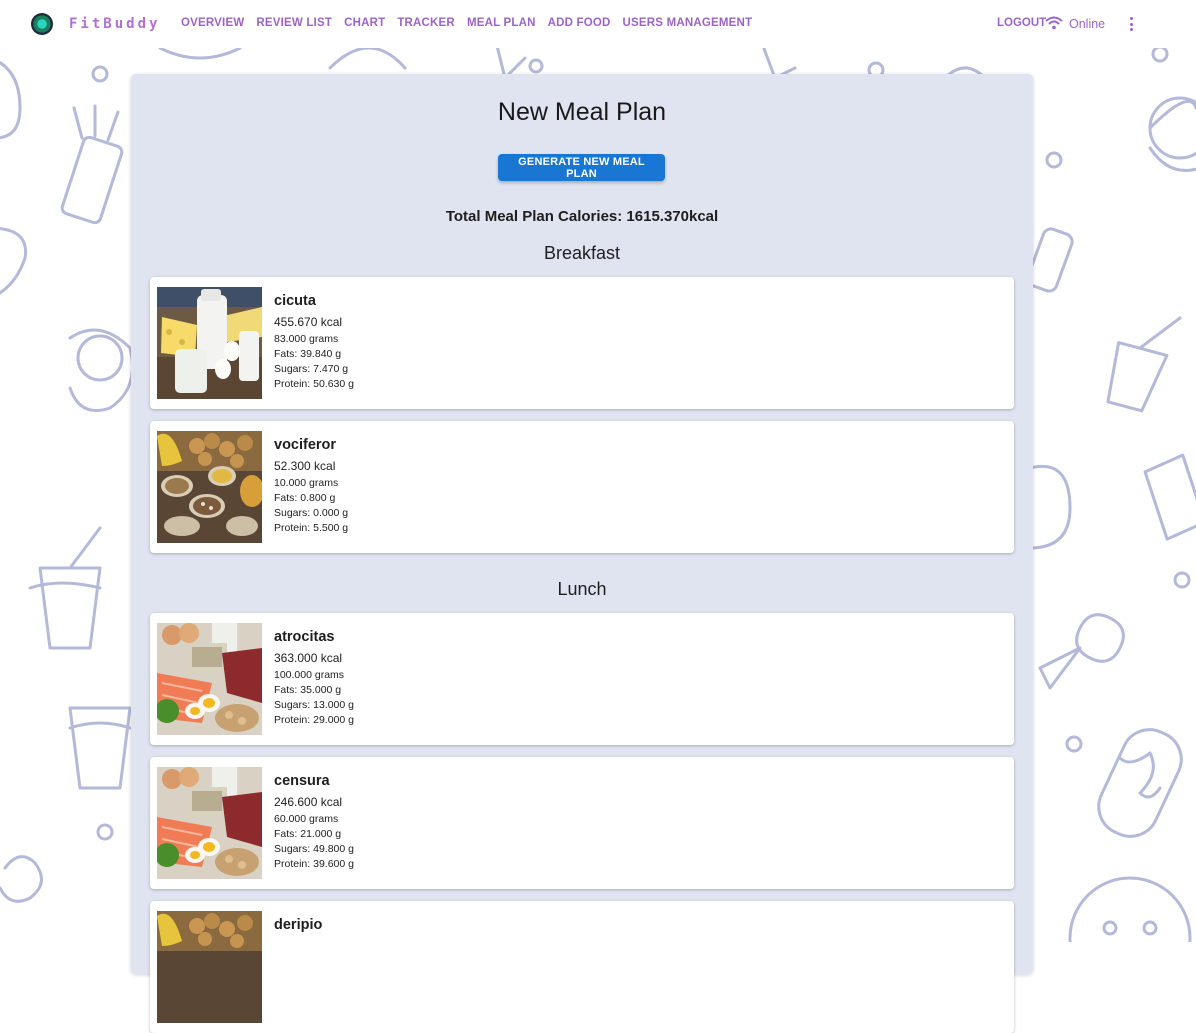 This screenshot has height=1033, width=1196. What do you see at coordinates (209, 343) in the screenshot?
I see `food-image-dairy` at bounding box center [209, 343].